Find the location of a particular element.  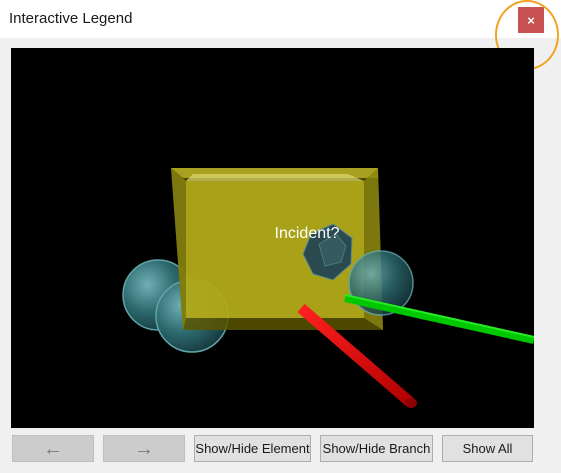

title-bar: Interactive Legend × is located at coordinates (280, 19).